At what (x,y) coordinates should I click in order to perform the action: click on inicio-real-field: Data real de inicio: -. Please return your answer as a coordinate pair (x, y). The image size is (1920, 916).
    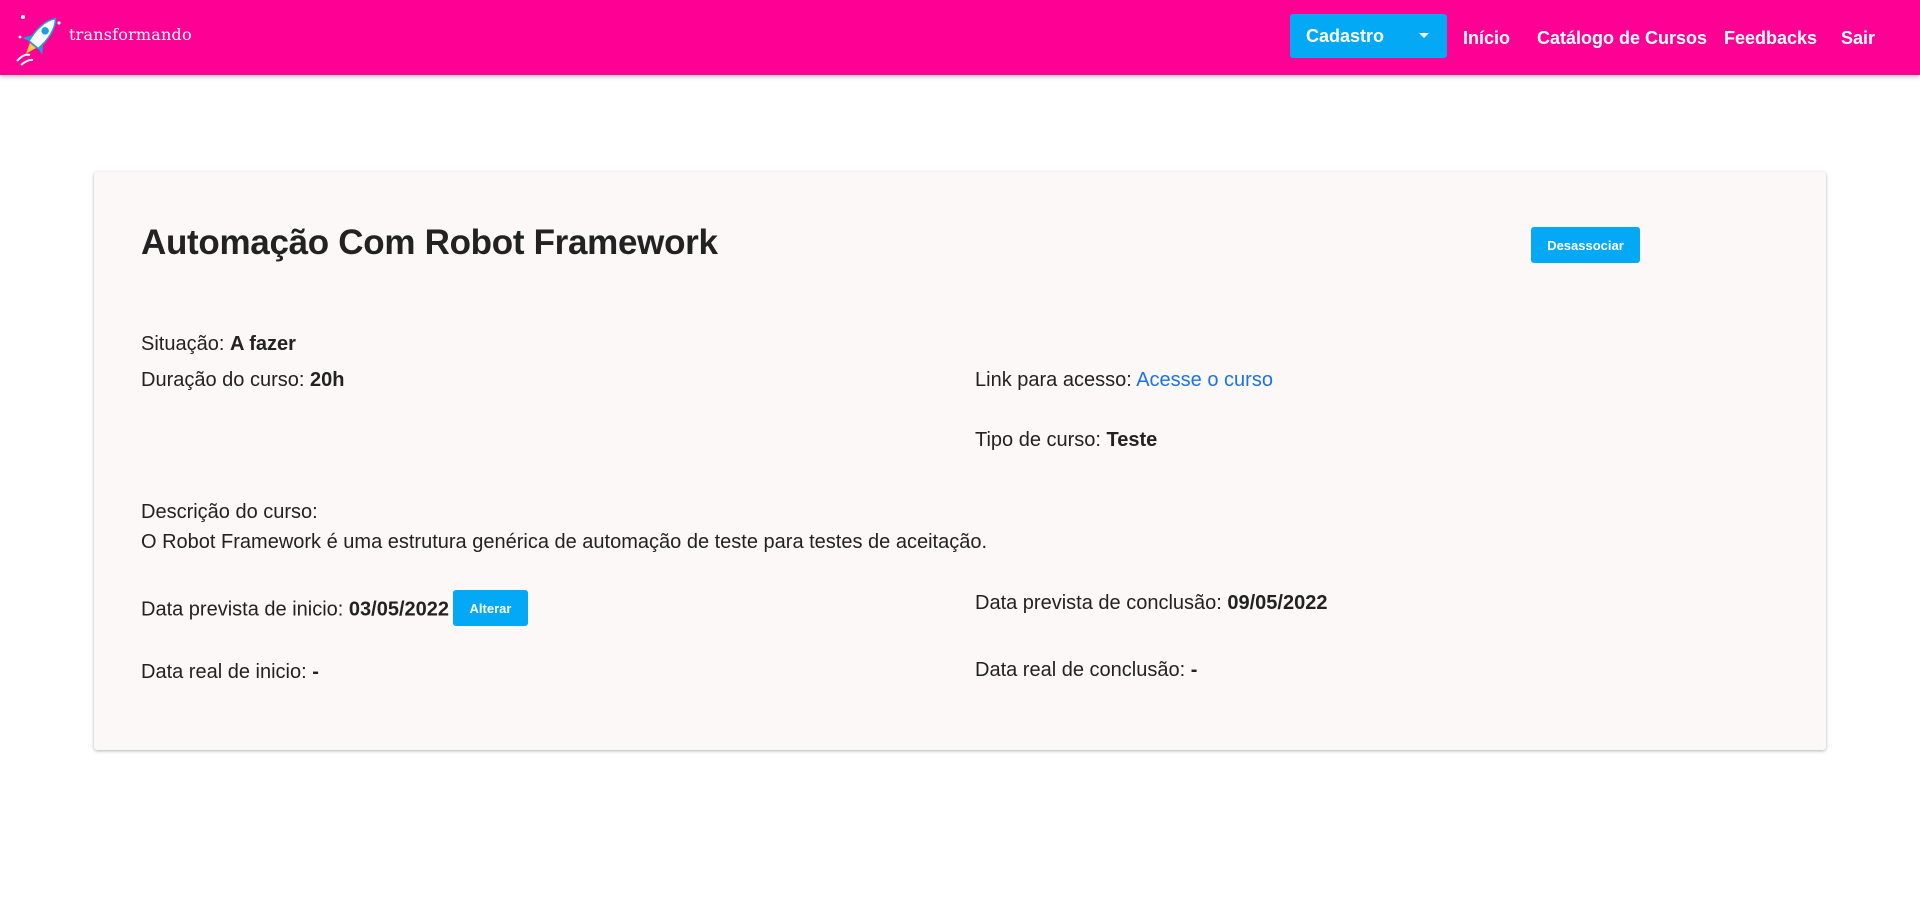
    Looking at the image, I should click on (230, 672).